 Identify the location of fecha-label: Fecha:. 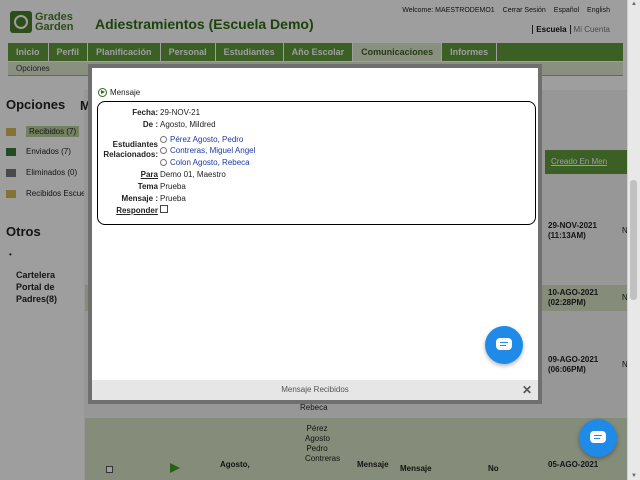
(145, 112).